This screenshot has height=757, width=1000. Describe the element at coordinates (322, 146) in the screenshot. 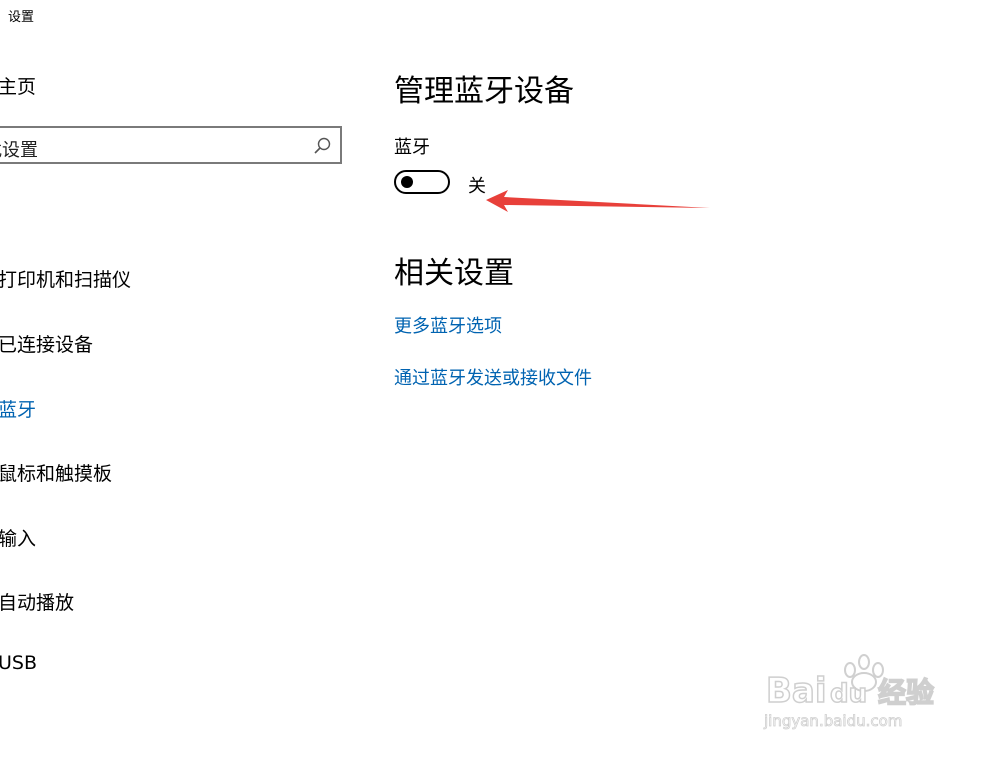

I see `search-icon` at that location.